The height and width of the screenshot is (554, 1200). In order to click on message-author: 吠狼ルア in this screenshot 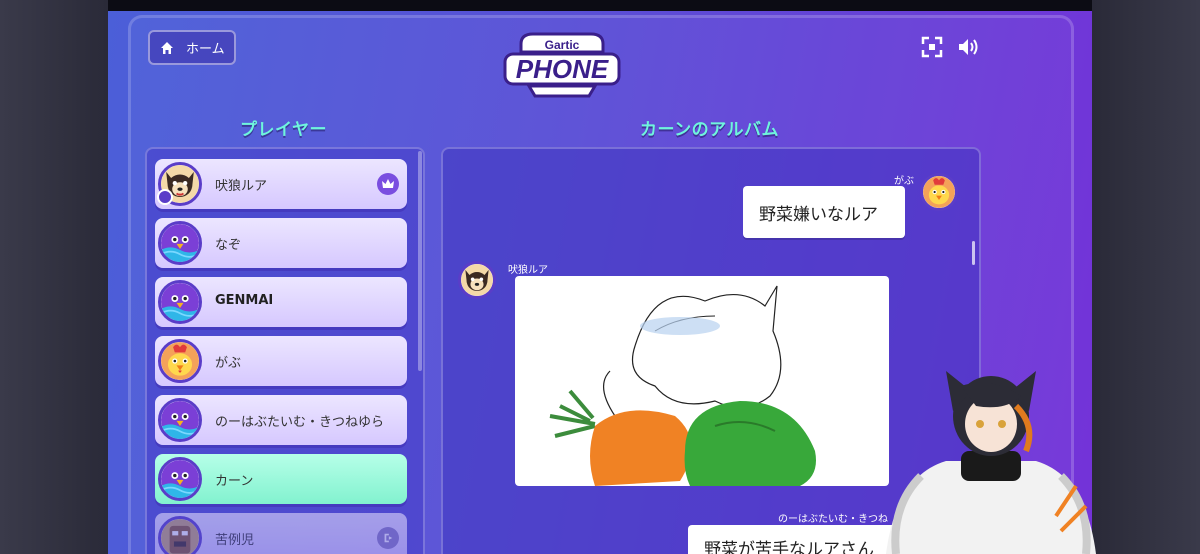, I will do `click(528, 270)`.